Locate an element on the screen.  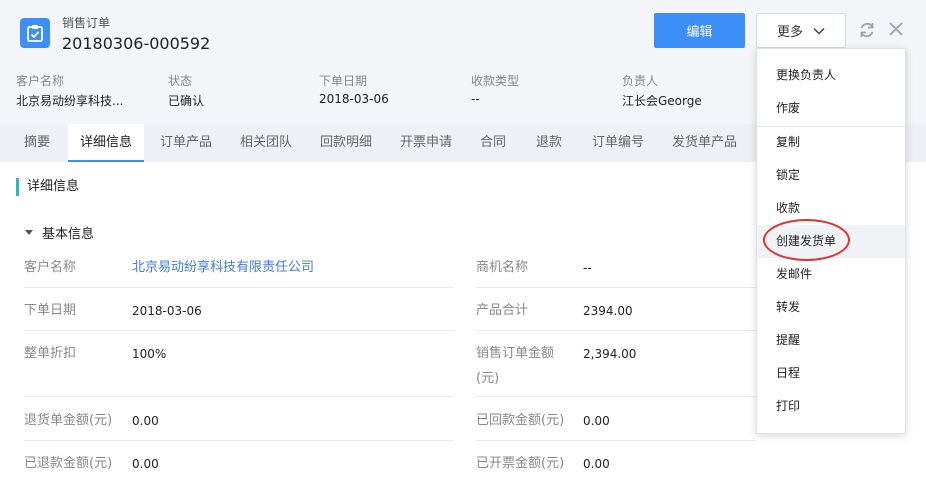
field-label: 整单折扣 is located at coordinates (50, 353).